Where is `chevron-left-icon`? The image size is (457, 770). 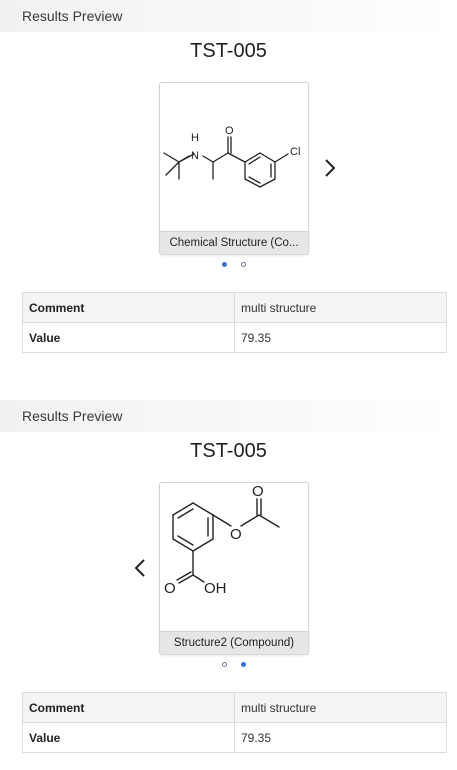
chevron-left-icon is located at coordinates (139, 568).